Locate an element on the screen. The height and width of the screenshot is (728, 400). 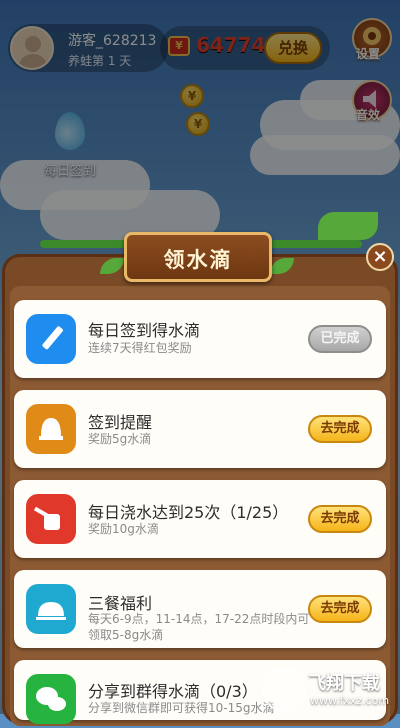
task-title: 签到提醒 is located at coordinates (120, 422).